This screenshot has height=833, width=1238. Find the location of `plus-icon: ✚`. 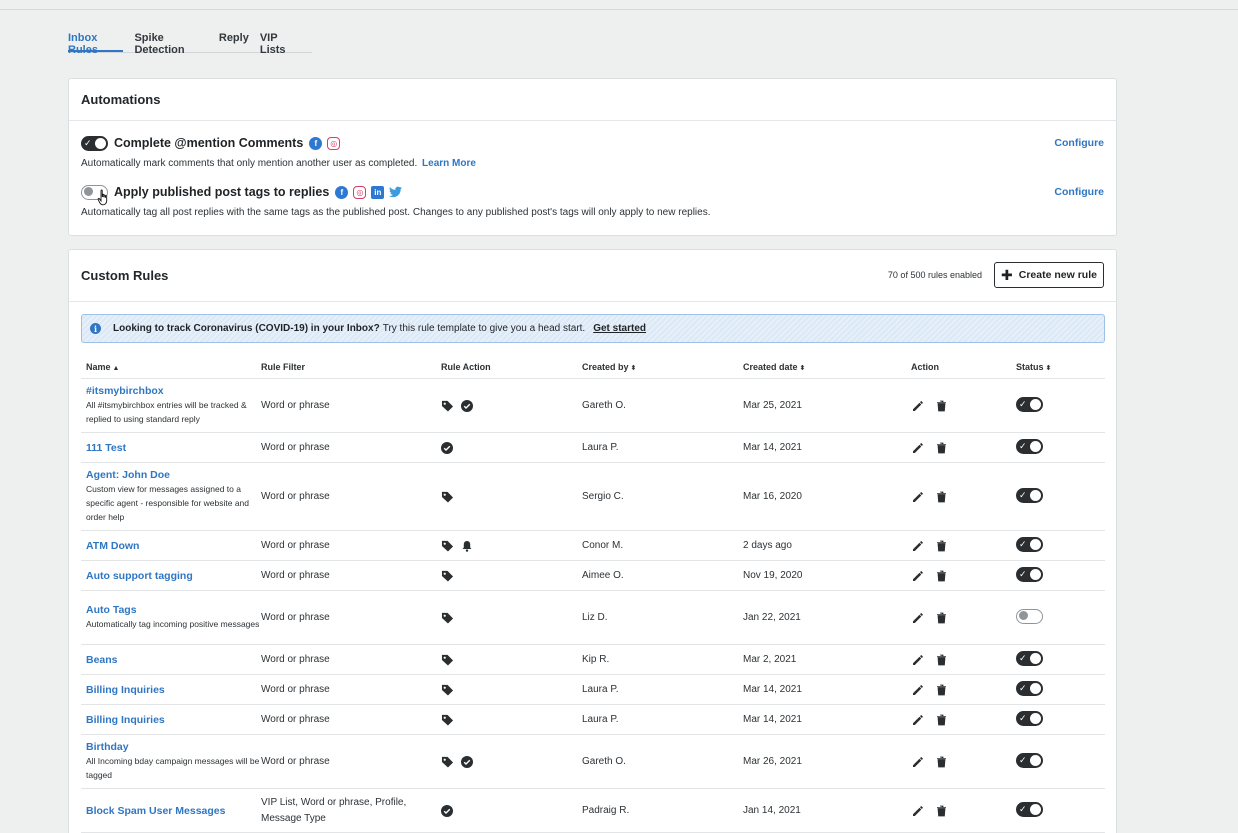

plus-icon: ✚ is located at coordinates (1007, 275).